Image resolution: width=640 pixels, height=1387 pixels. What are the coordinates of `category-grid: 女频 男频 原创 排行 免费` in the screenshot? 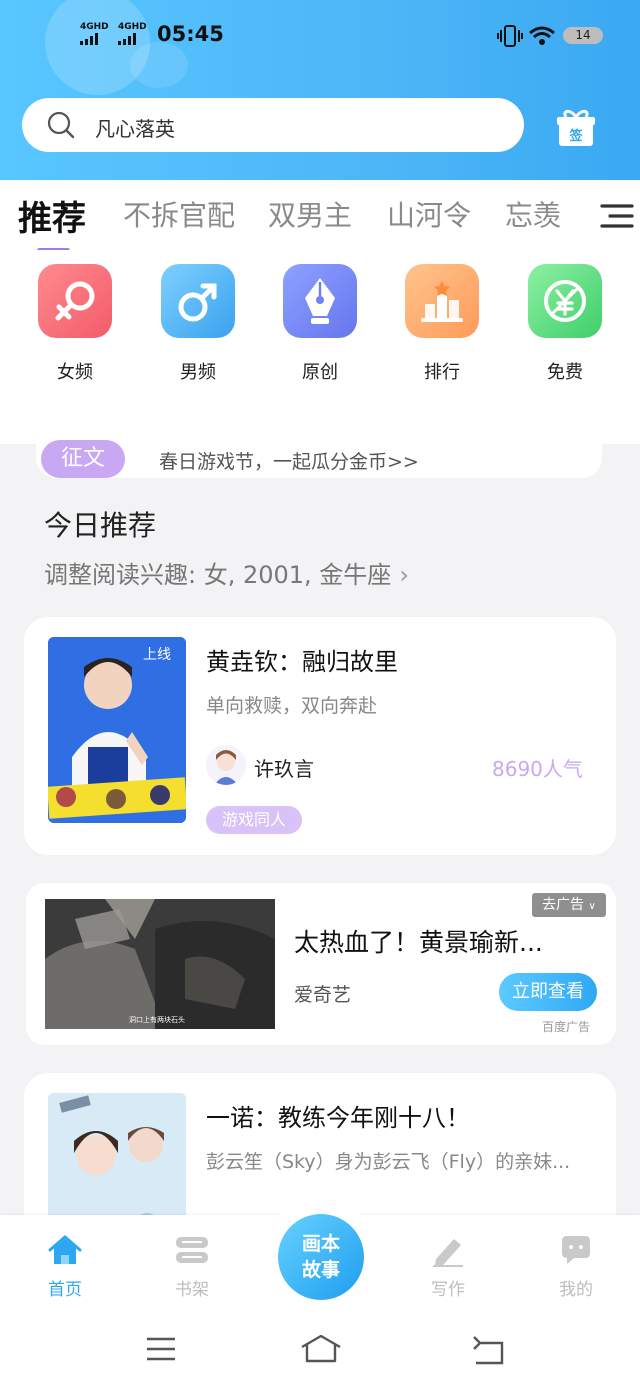 It's located at (320, 347).